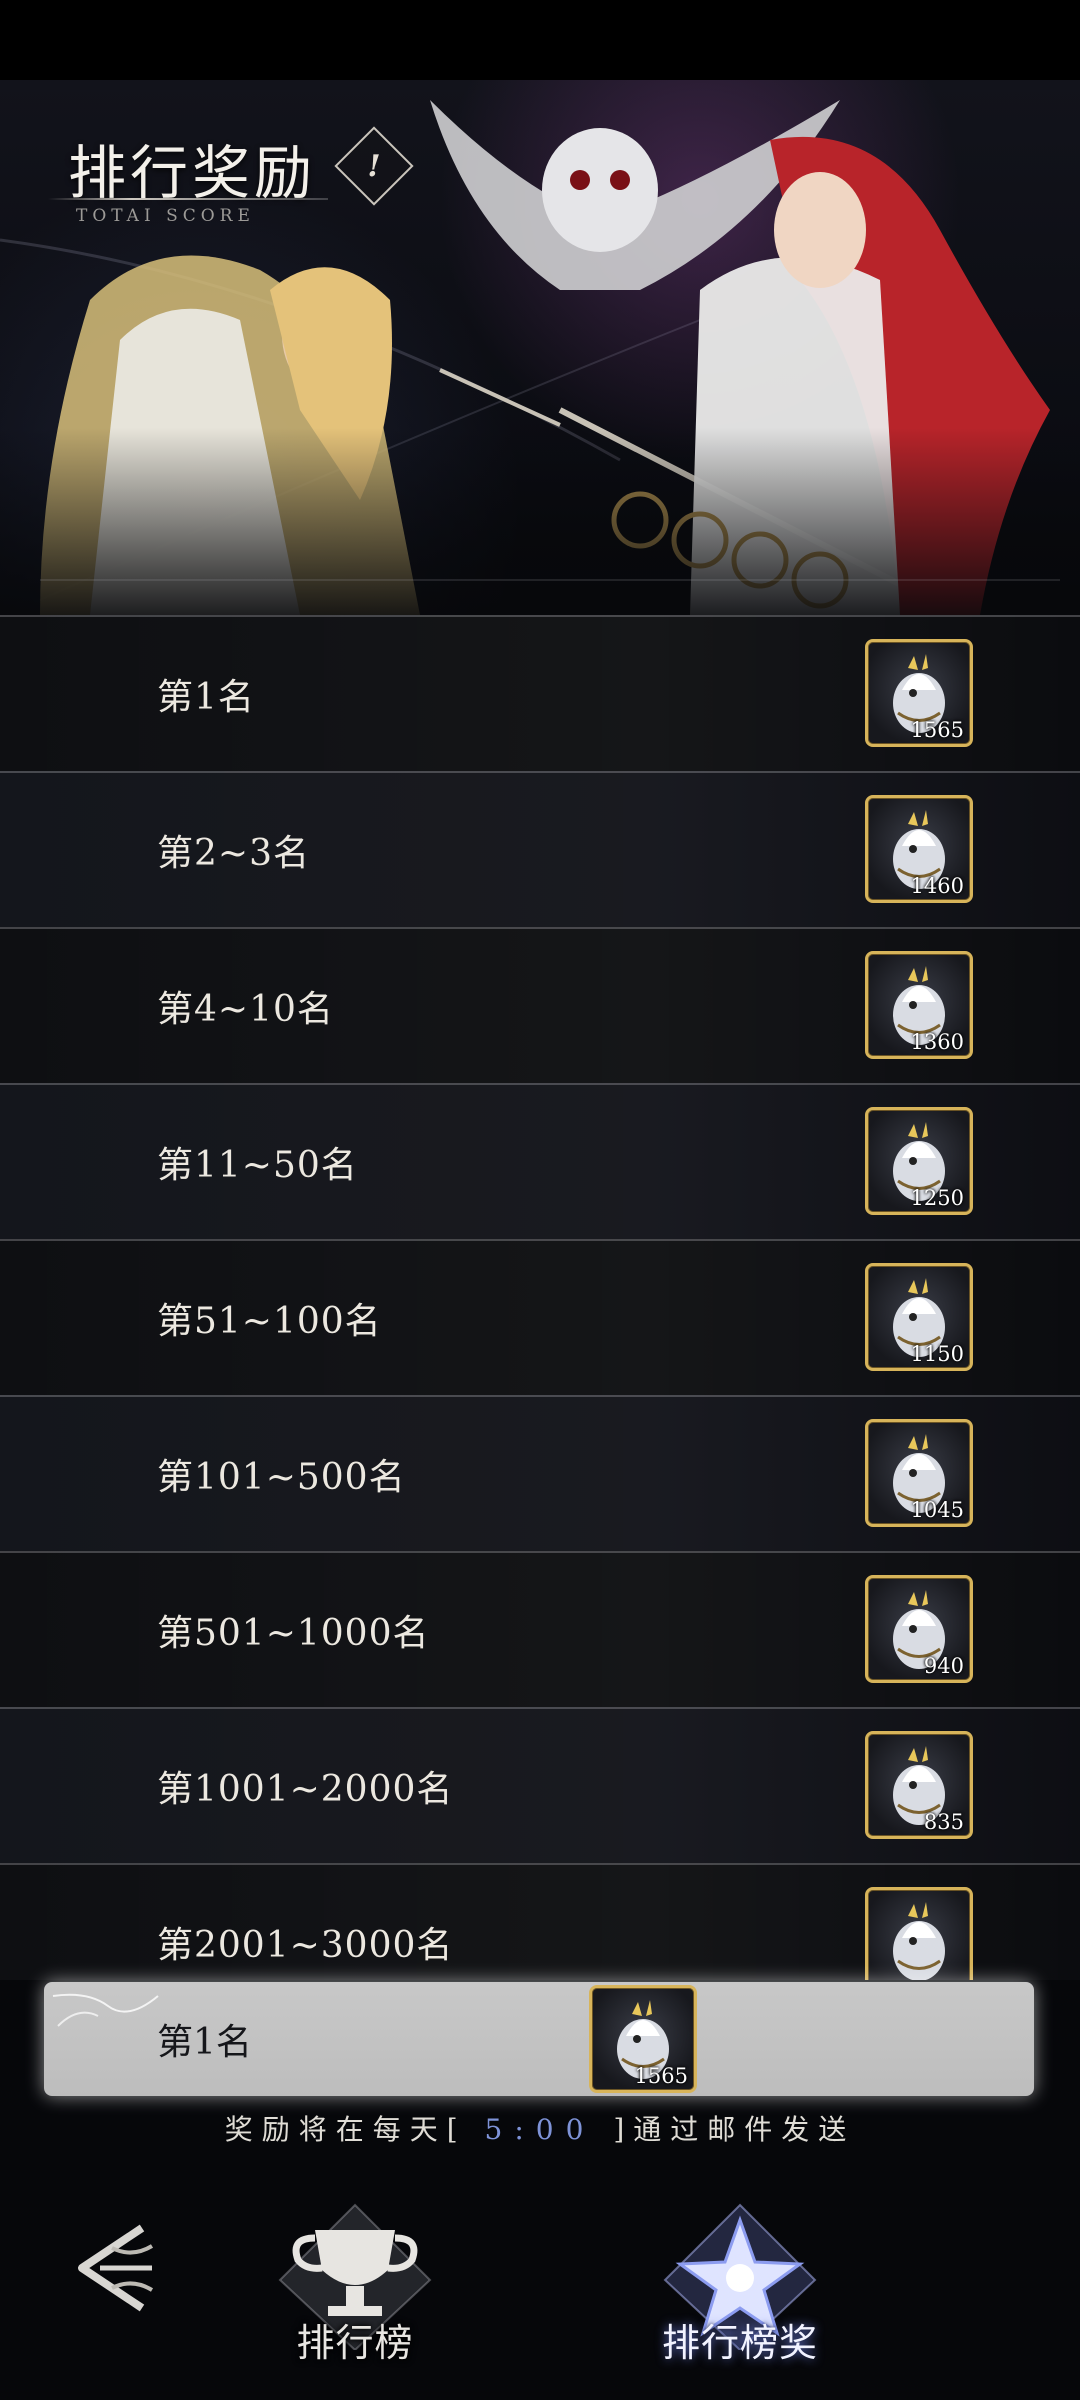  I want to click on rank-label: 第51~100名, so click(269, 1321).